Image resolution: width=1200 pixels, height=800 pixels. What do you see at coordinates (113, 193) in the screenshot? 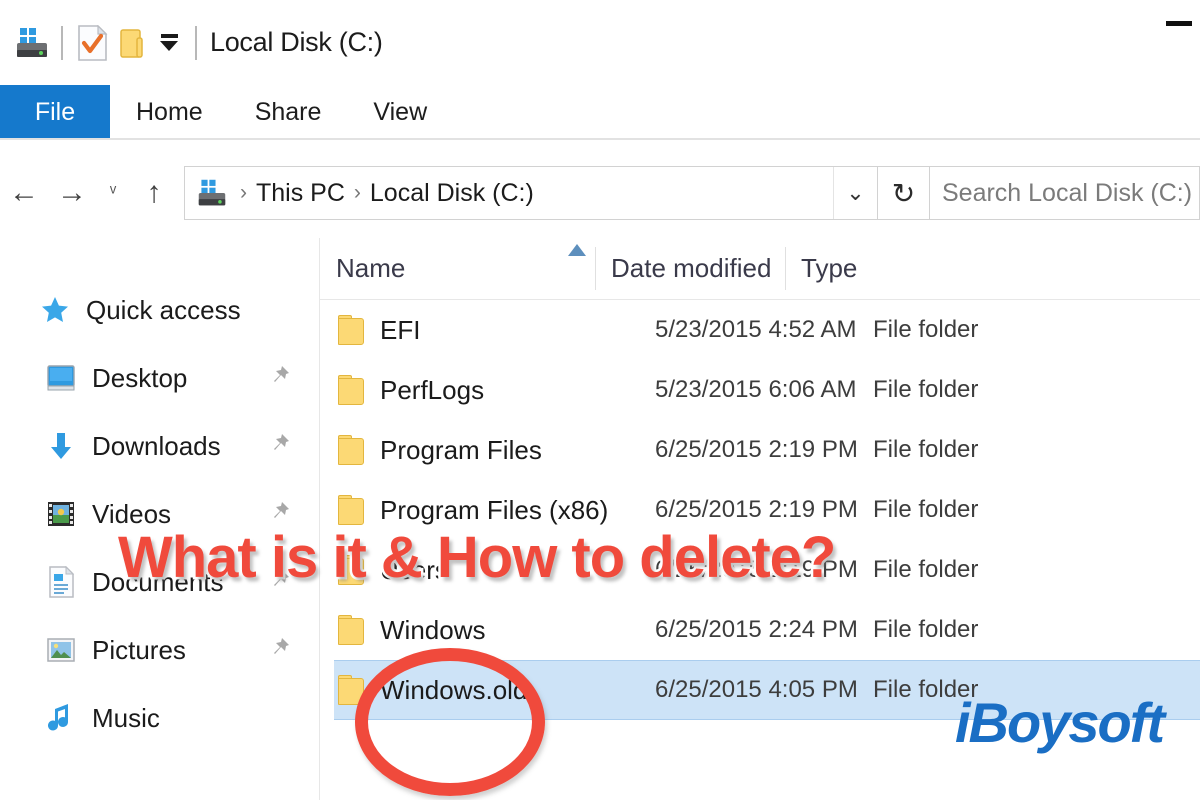
I see `recent-locations-button: ᵛ` at bounding box center [113, 193].